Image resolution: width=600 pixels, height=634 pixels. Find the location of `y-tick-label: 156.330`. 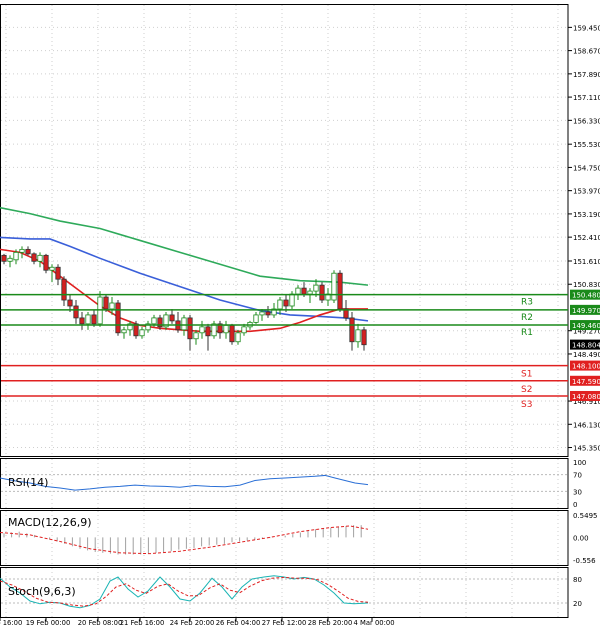

y-tick-label: 156.330 is located at coordinates (586, 121).